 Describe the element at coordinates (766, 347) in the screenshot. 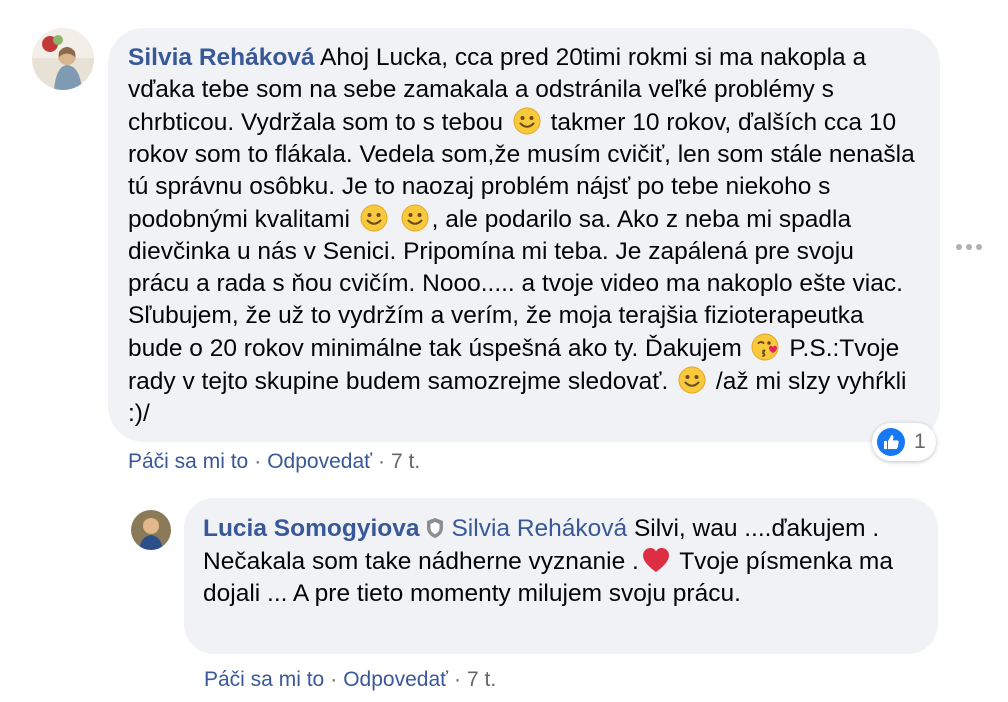

I see `kiss-heart-emoji-icon` at that location.